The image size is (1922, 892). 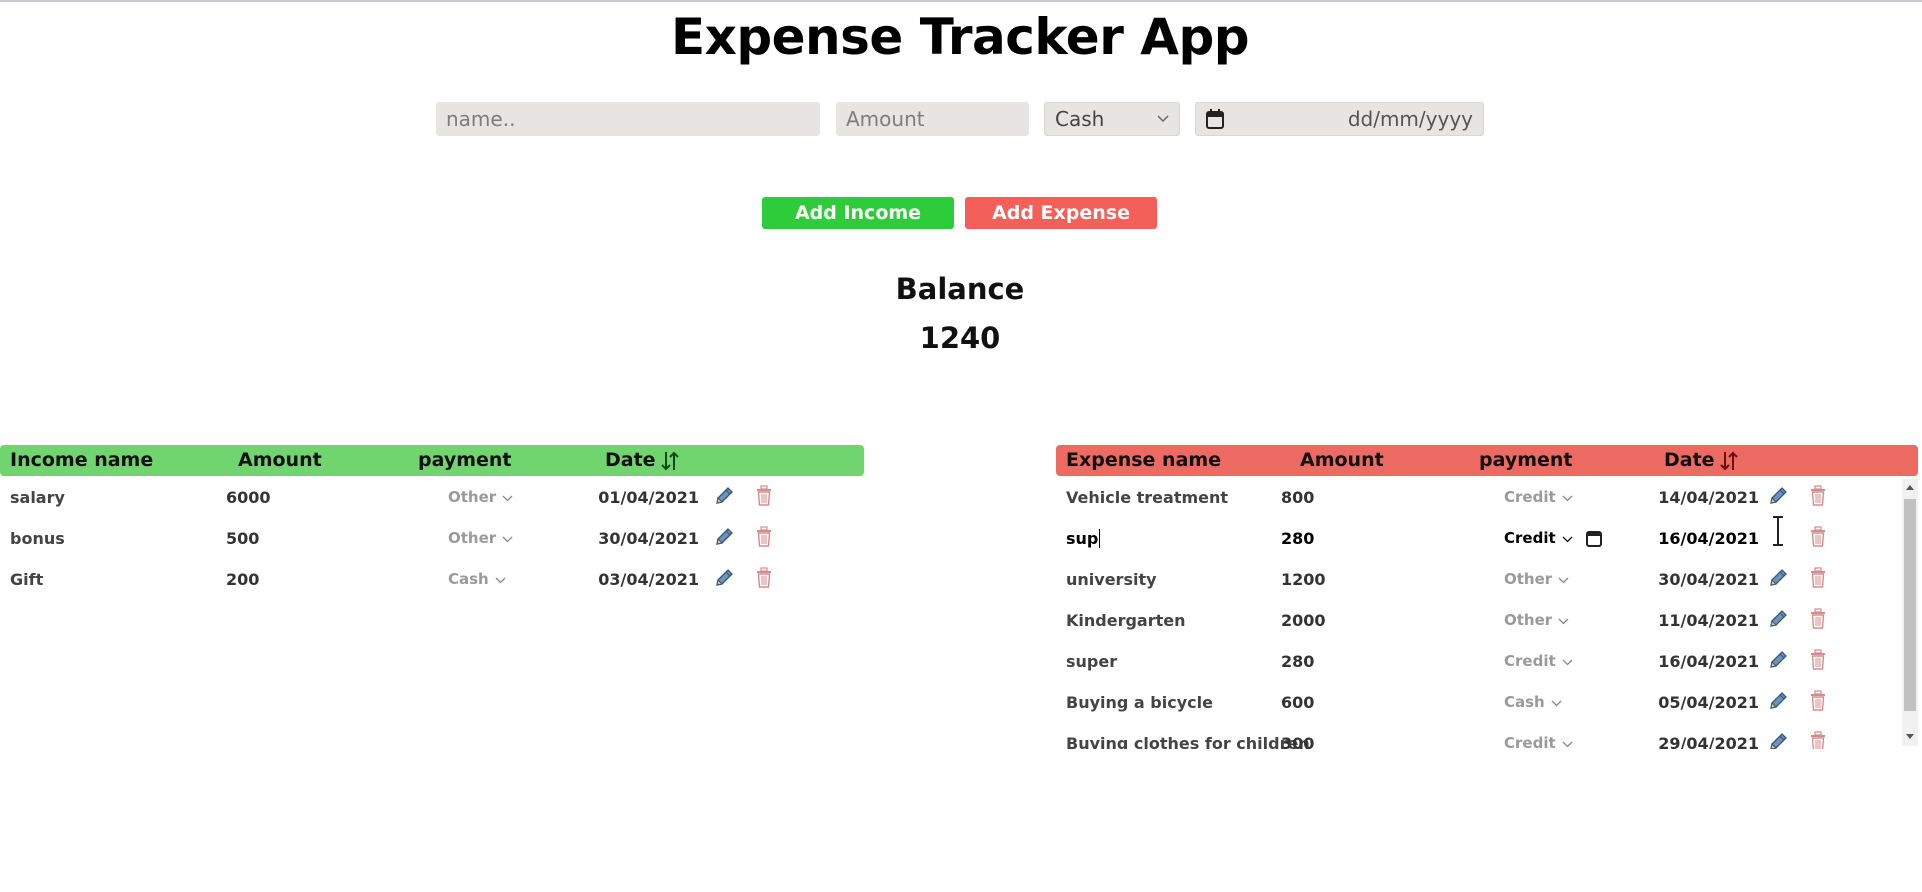 What do you see at coordinates (1112, 119) in the screenshot?
I see `payment-select: Cash` at bounding box center [1112, 119].